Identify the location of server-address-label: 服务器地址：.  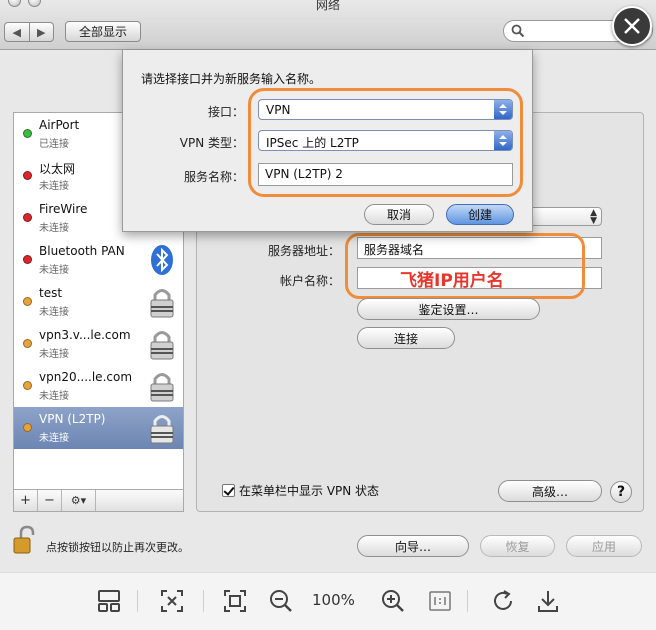
(303, 251).